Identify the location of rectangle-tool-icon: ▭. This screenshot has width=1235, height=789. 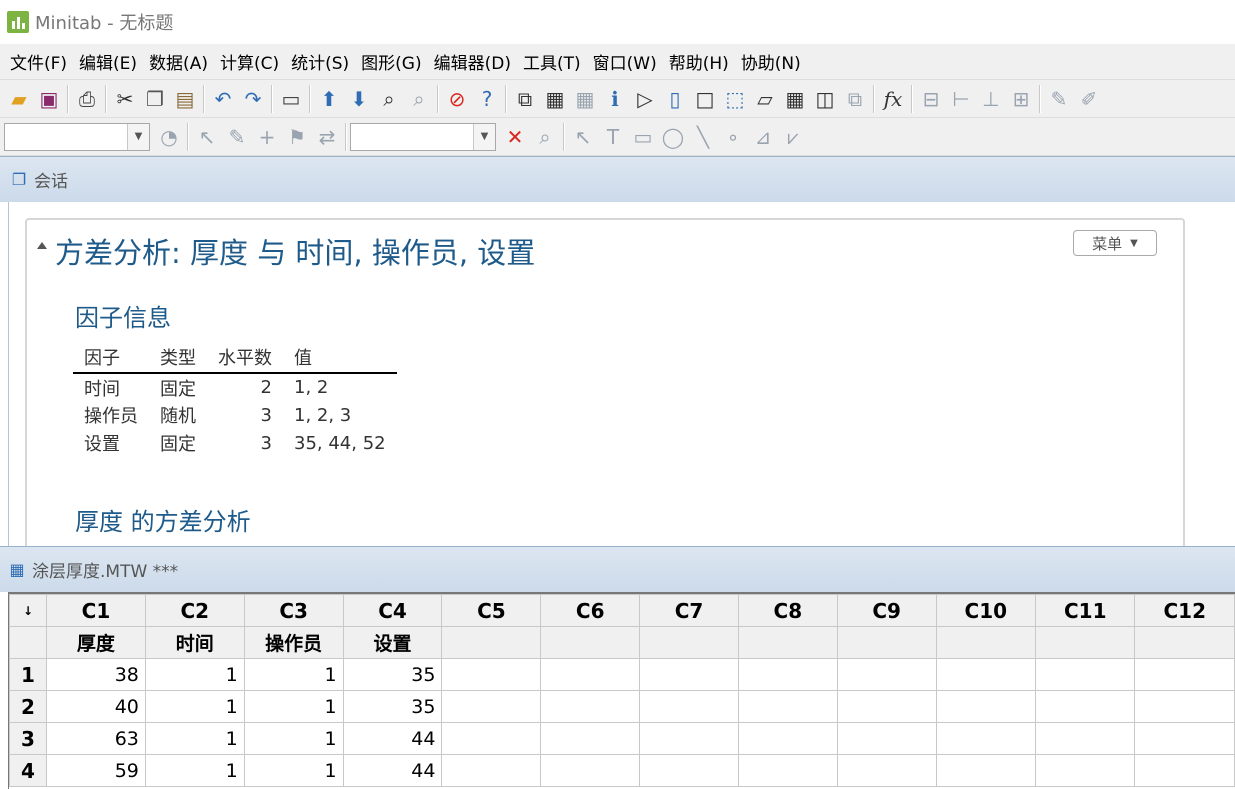
(643, 137).